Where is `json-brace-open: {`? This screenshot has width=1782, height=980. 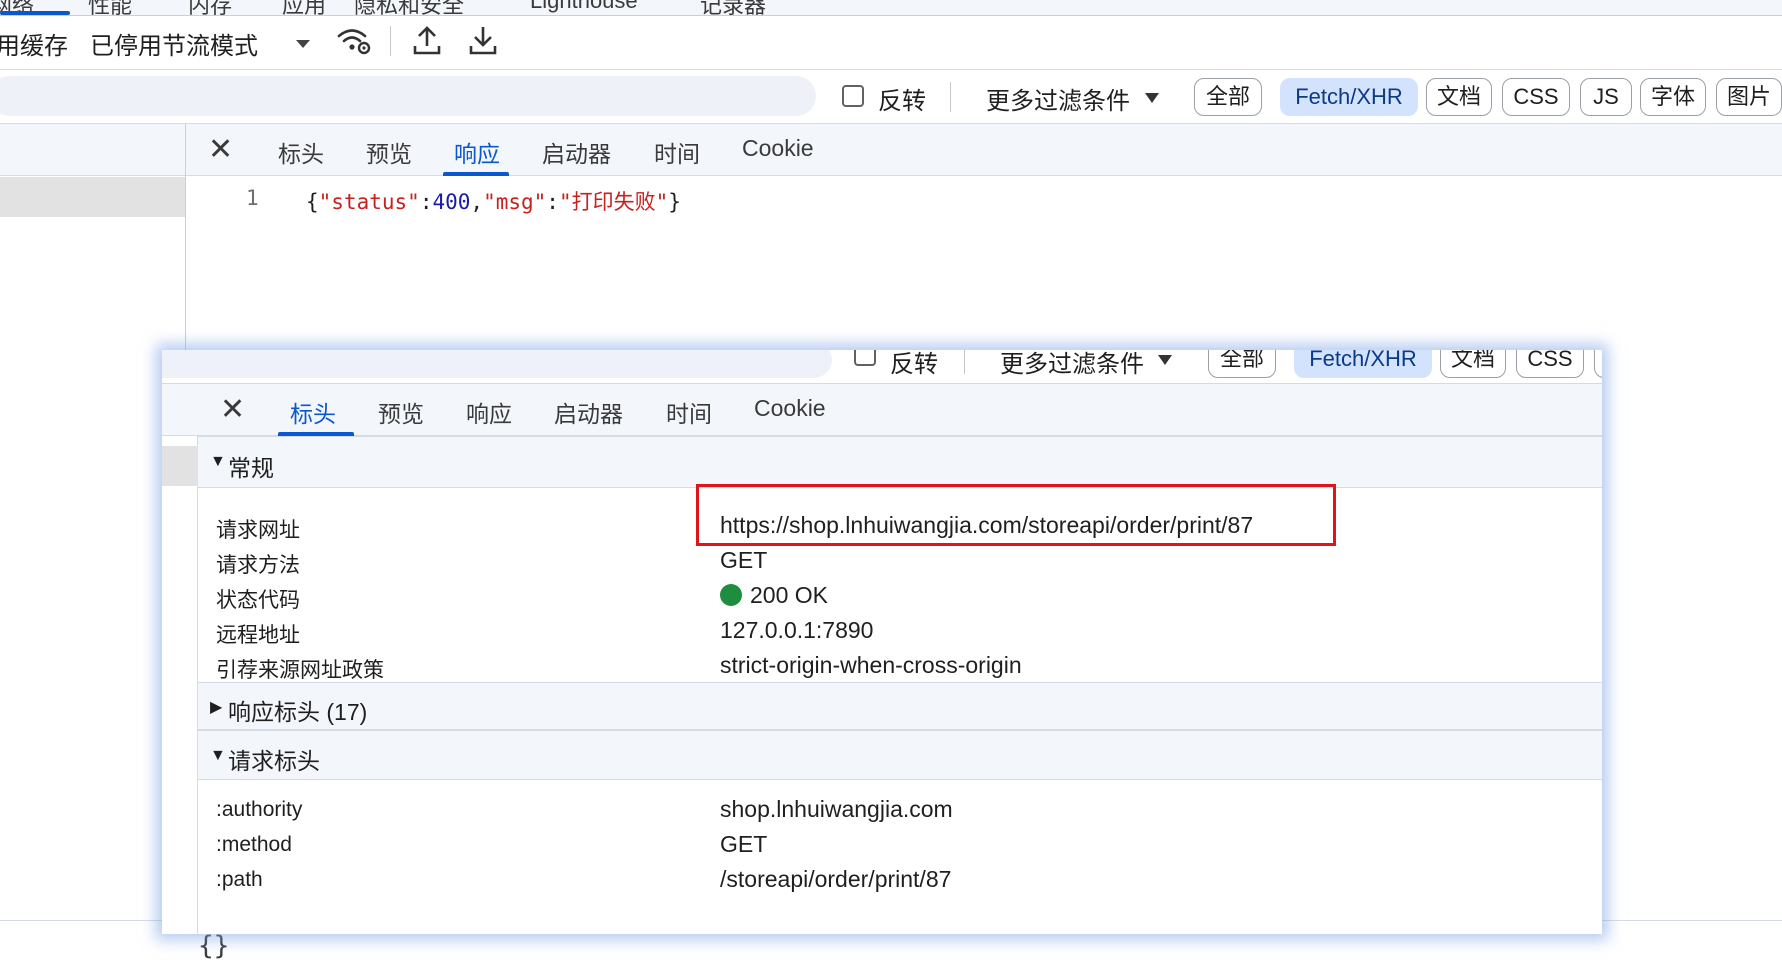 json-brace-open: { is located at coordinates (312, 202).